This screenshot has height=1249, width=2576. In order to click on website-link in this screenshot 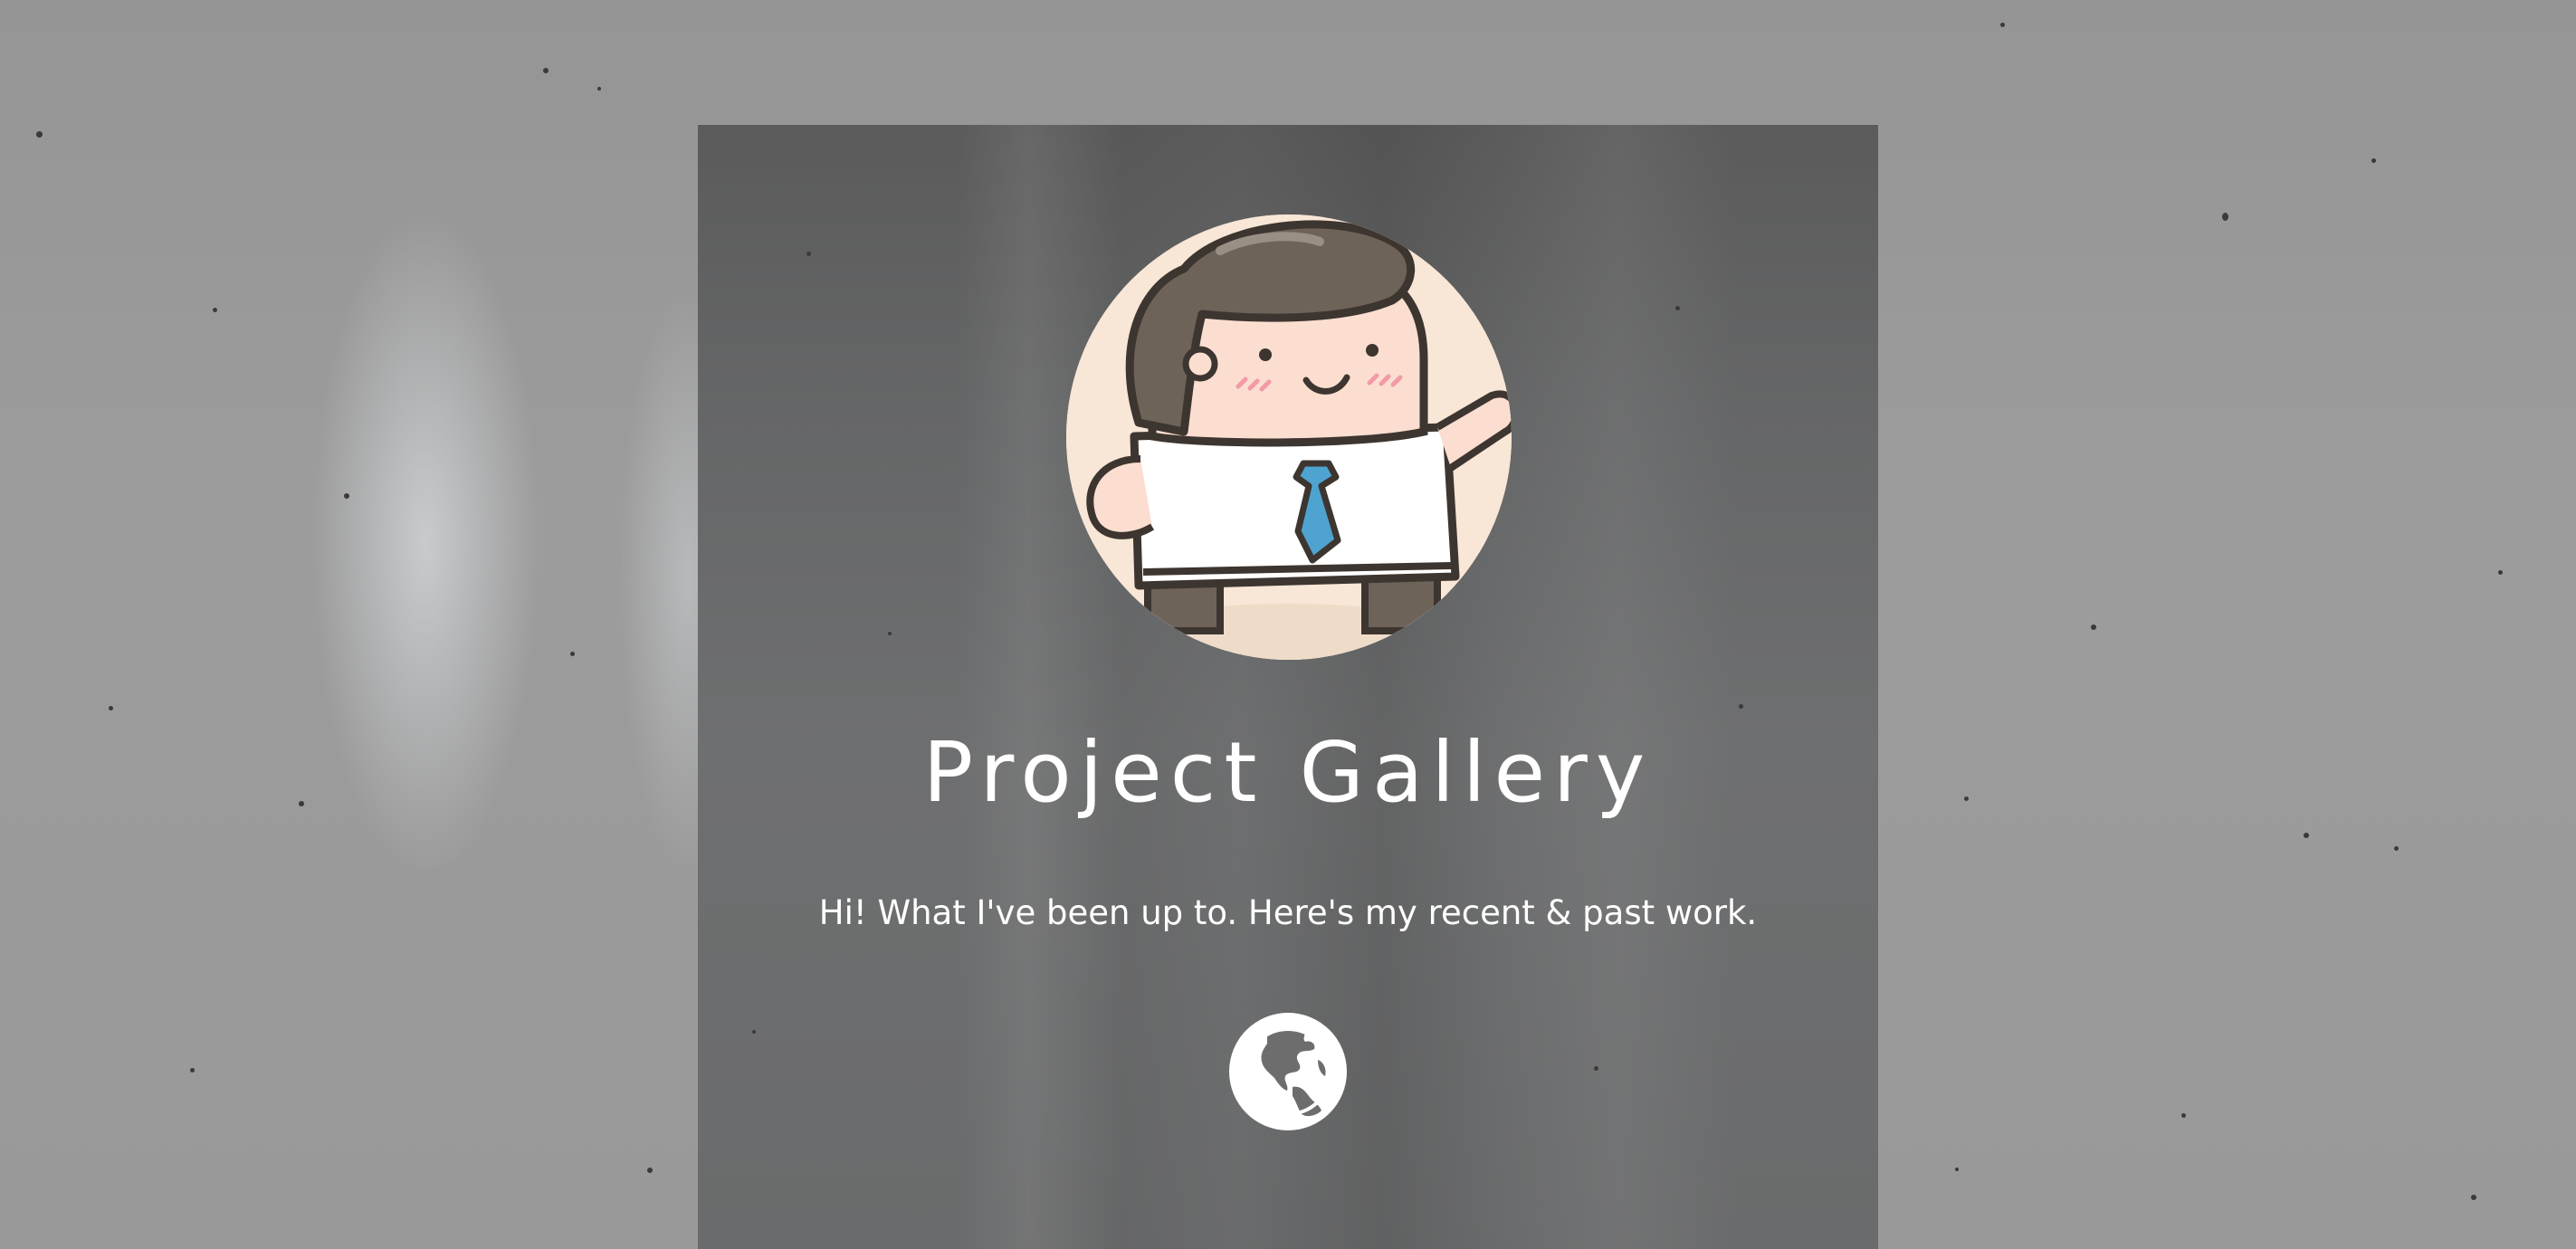, I will do `click(1288, 1071)`.